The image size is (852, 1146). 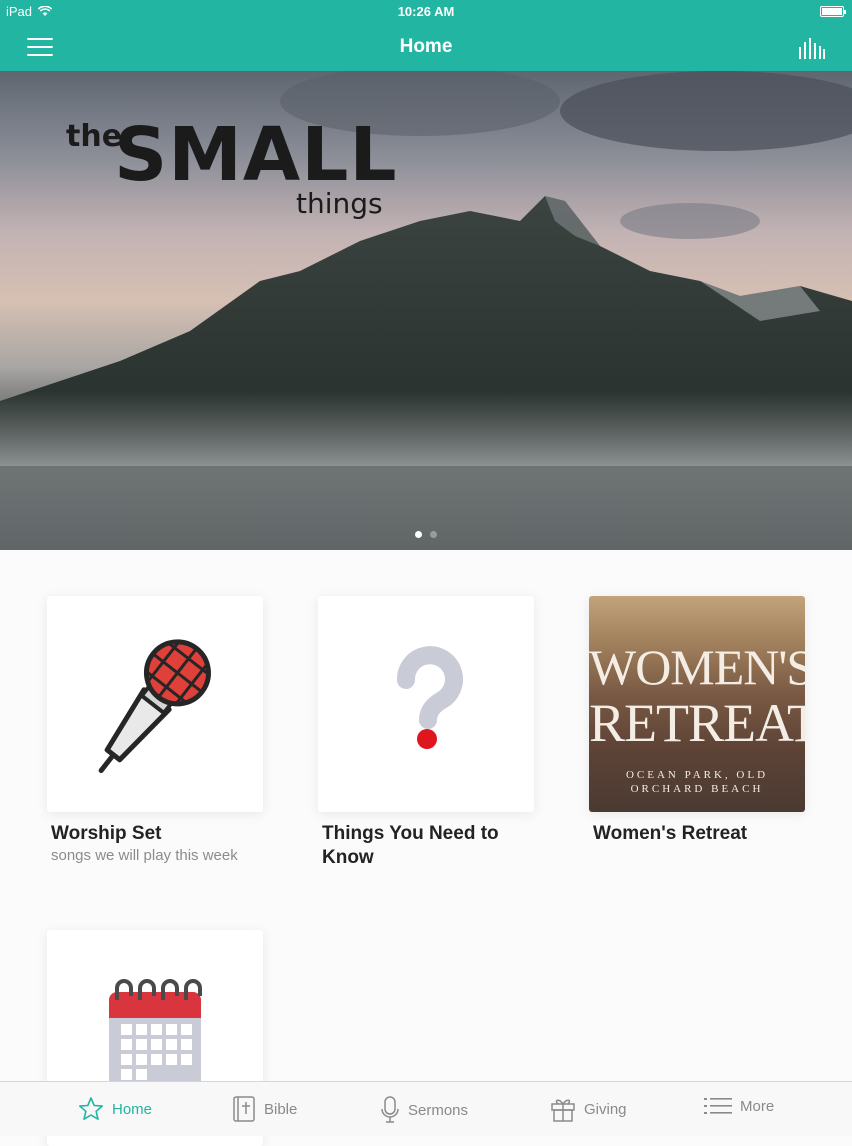 I want to click on tab-home: Home, so click(x=115, y=1109).